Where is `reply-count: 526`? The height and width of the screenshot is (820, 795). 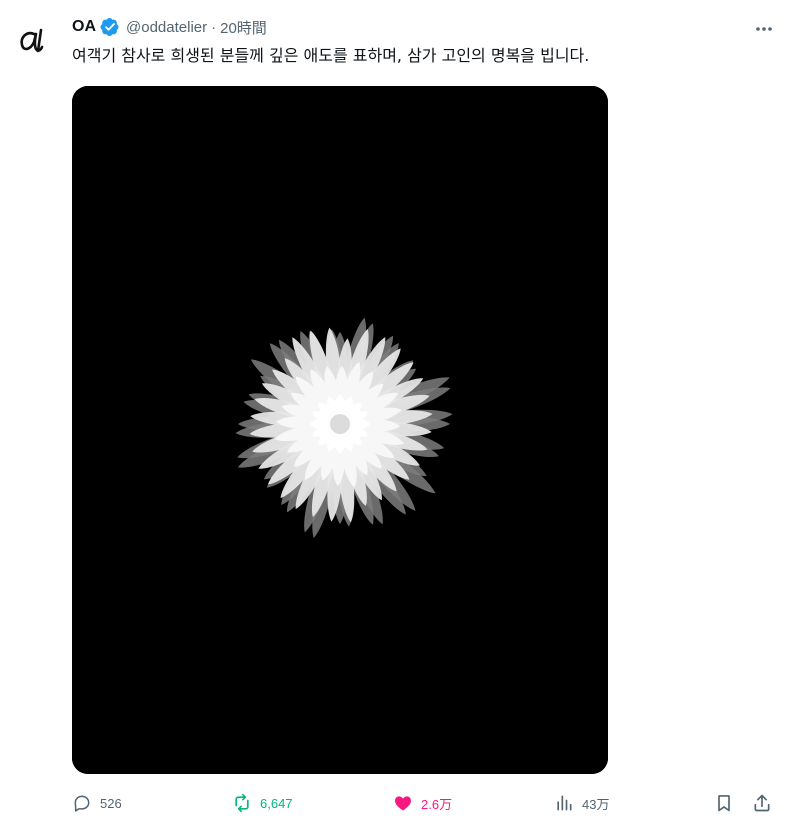
reply-count: 526 is located at coordinates (111, 803).